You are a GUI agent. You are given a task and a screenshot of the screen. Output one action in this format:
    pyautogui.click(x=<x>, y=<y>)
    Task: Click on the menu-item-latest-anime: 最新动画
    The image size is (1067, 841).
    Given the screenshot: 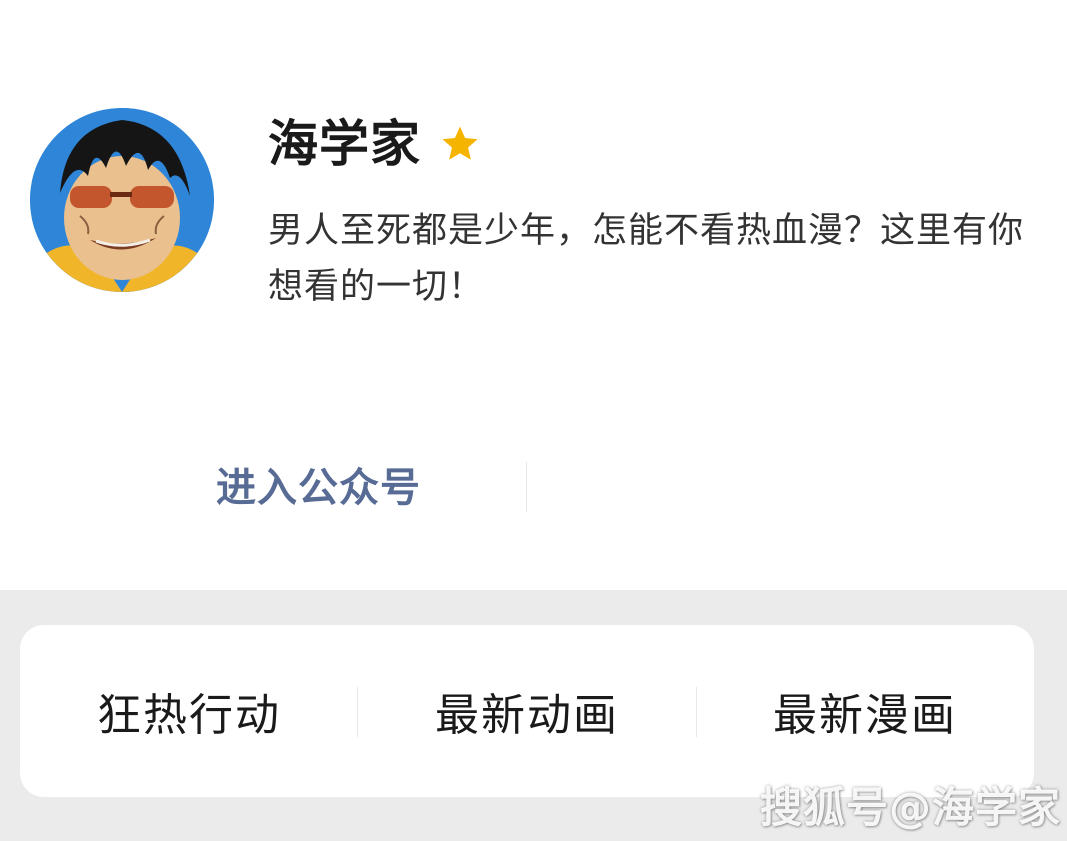 What is the action you would take?
    pyautogui.click(x=527, y=711)
    